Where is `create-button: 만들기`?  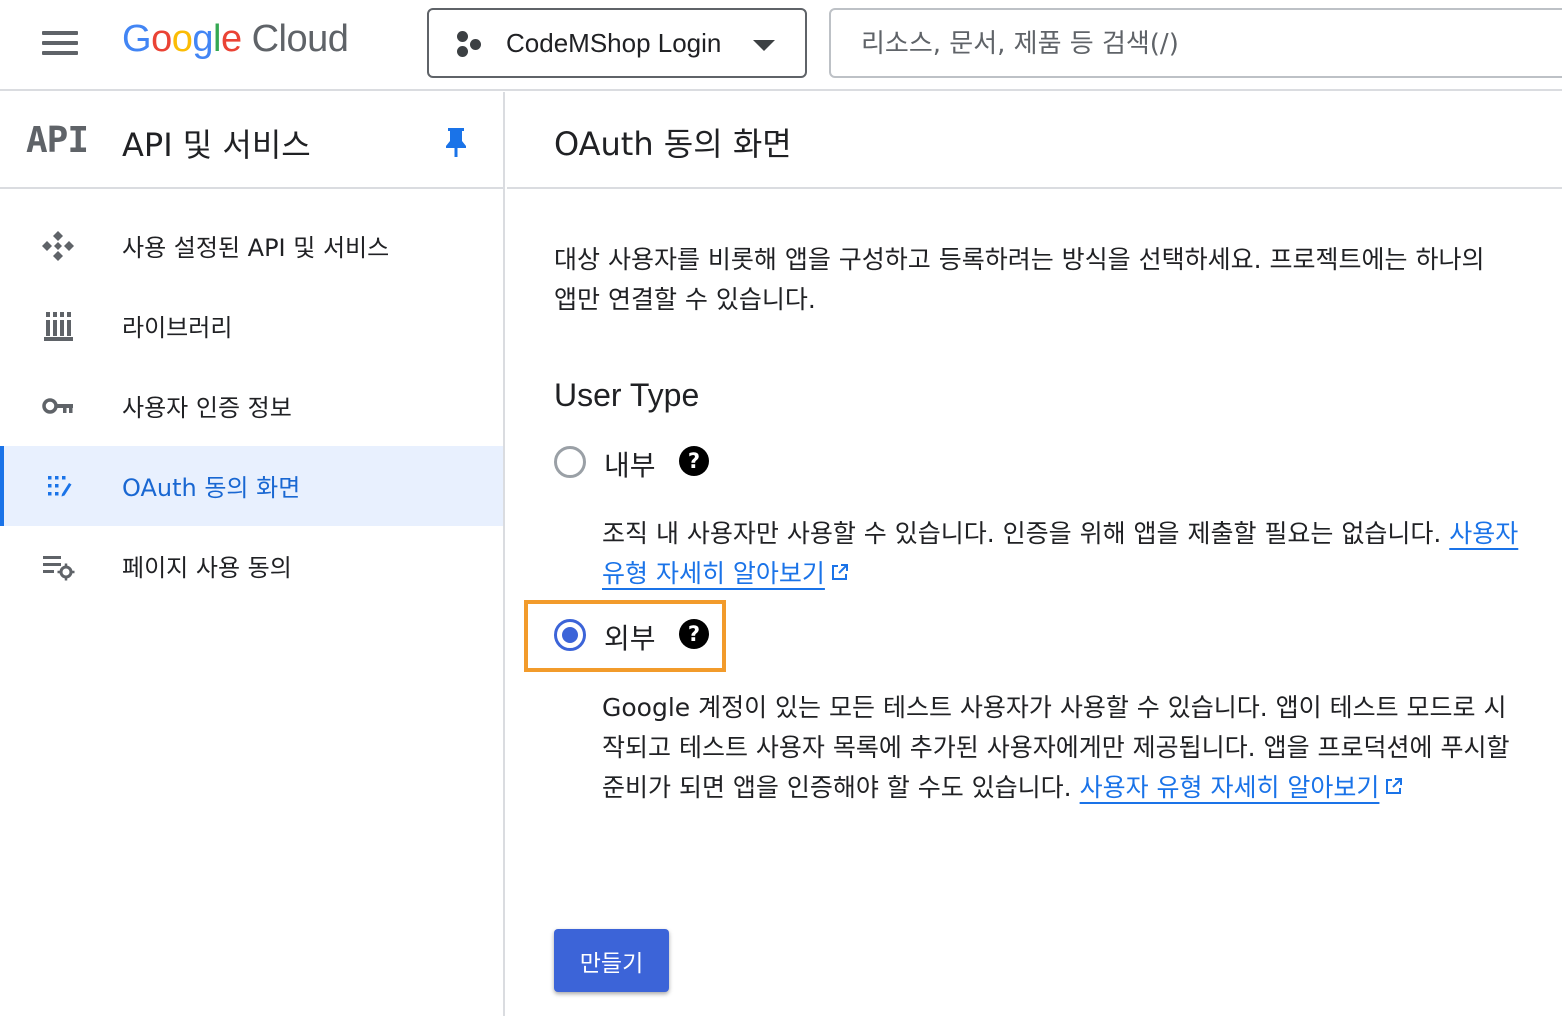 create-button: 만들기 is located at coordinates (611, 960).